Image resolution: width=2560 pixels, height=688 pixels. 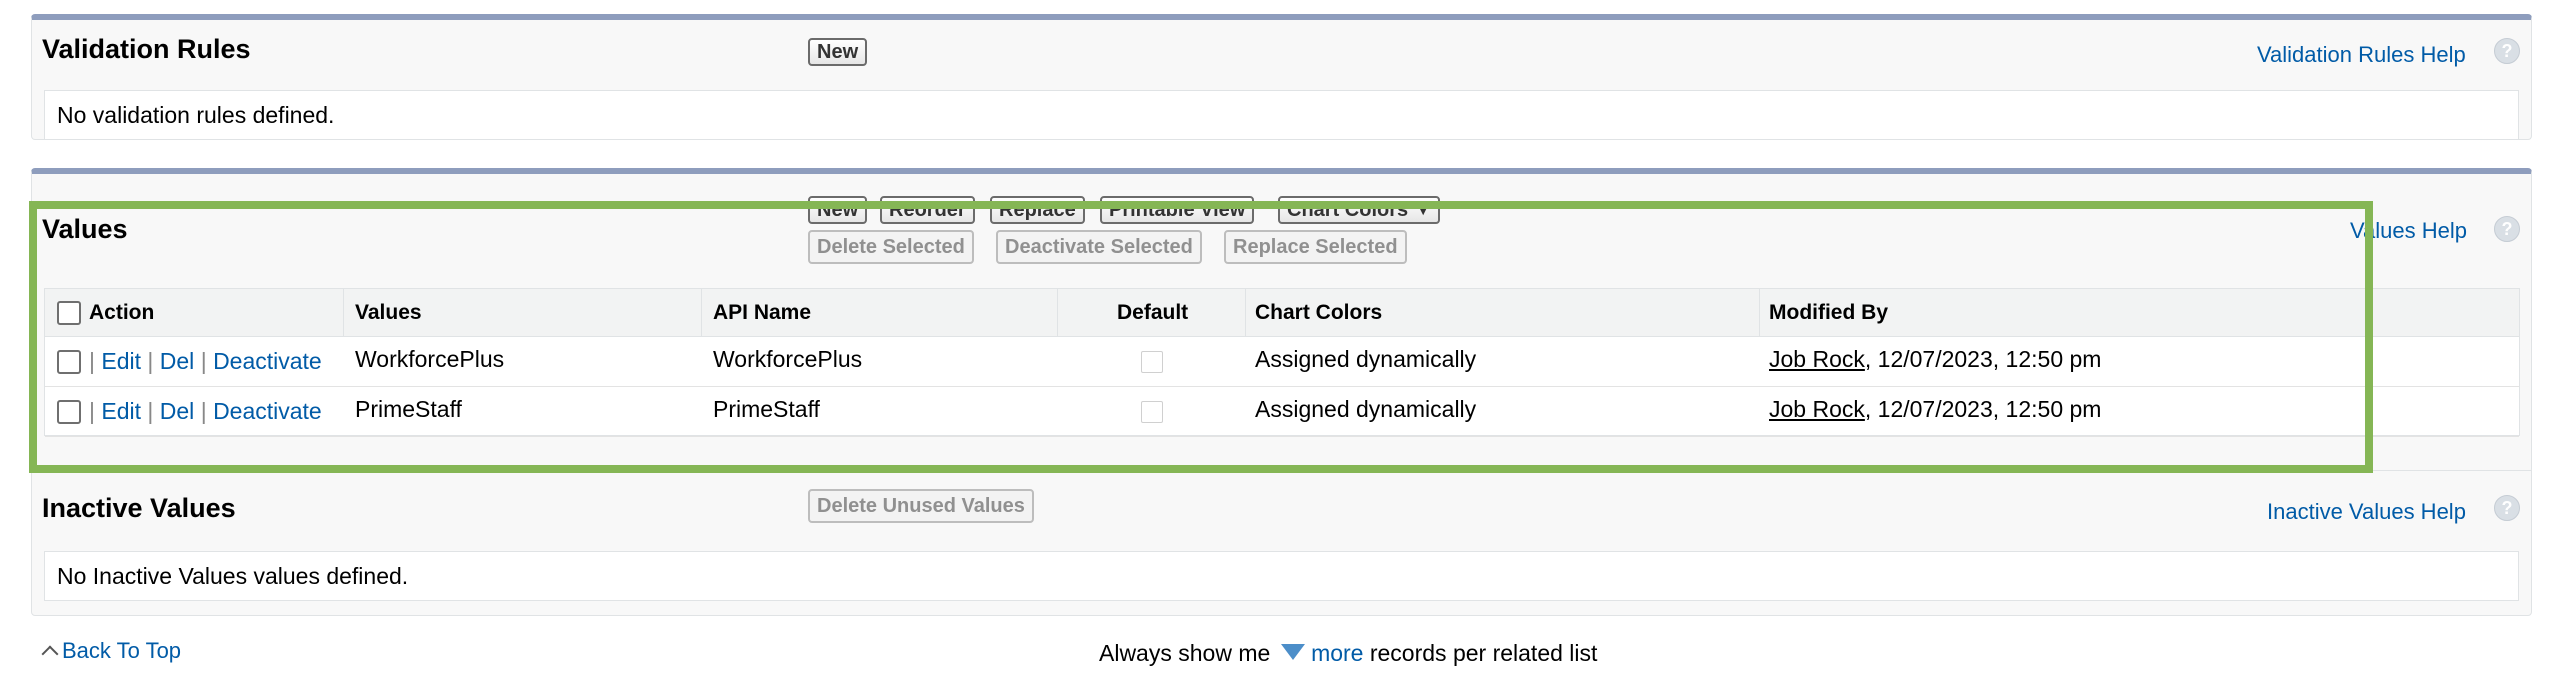 What do you see at coordinates (1281, 576) in the screenshot?
I see `inactive-values-empty-message: No Inactive Values values defined.` at bounding box center [1281, 576].